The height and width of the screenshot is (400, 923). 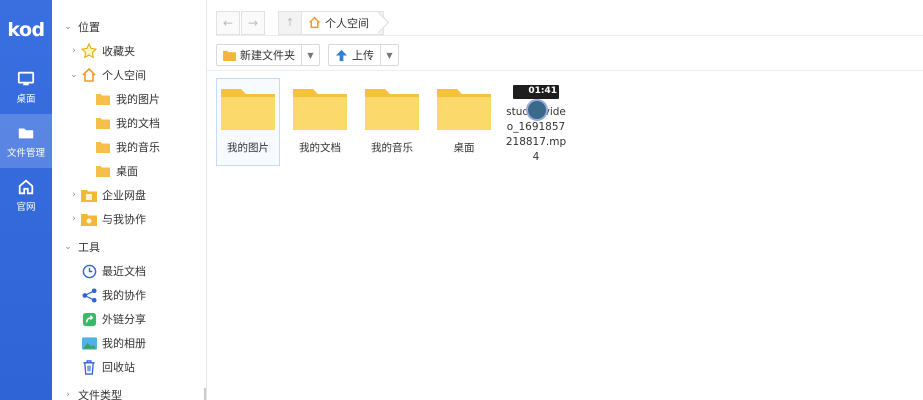 I want to click on app-rail: kod 桌面 文件管理 官网, so click(x=26, y=200).